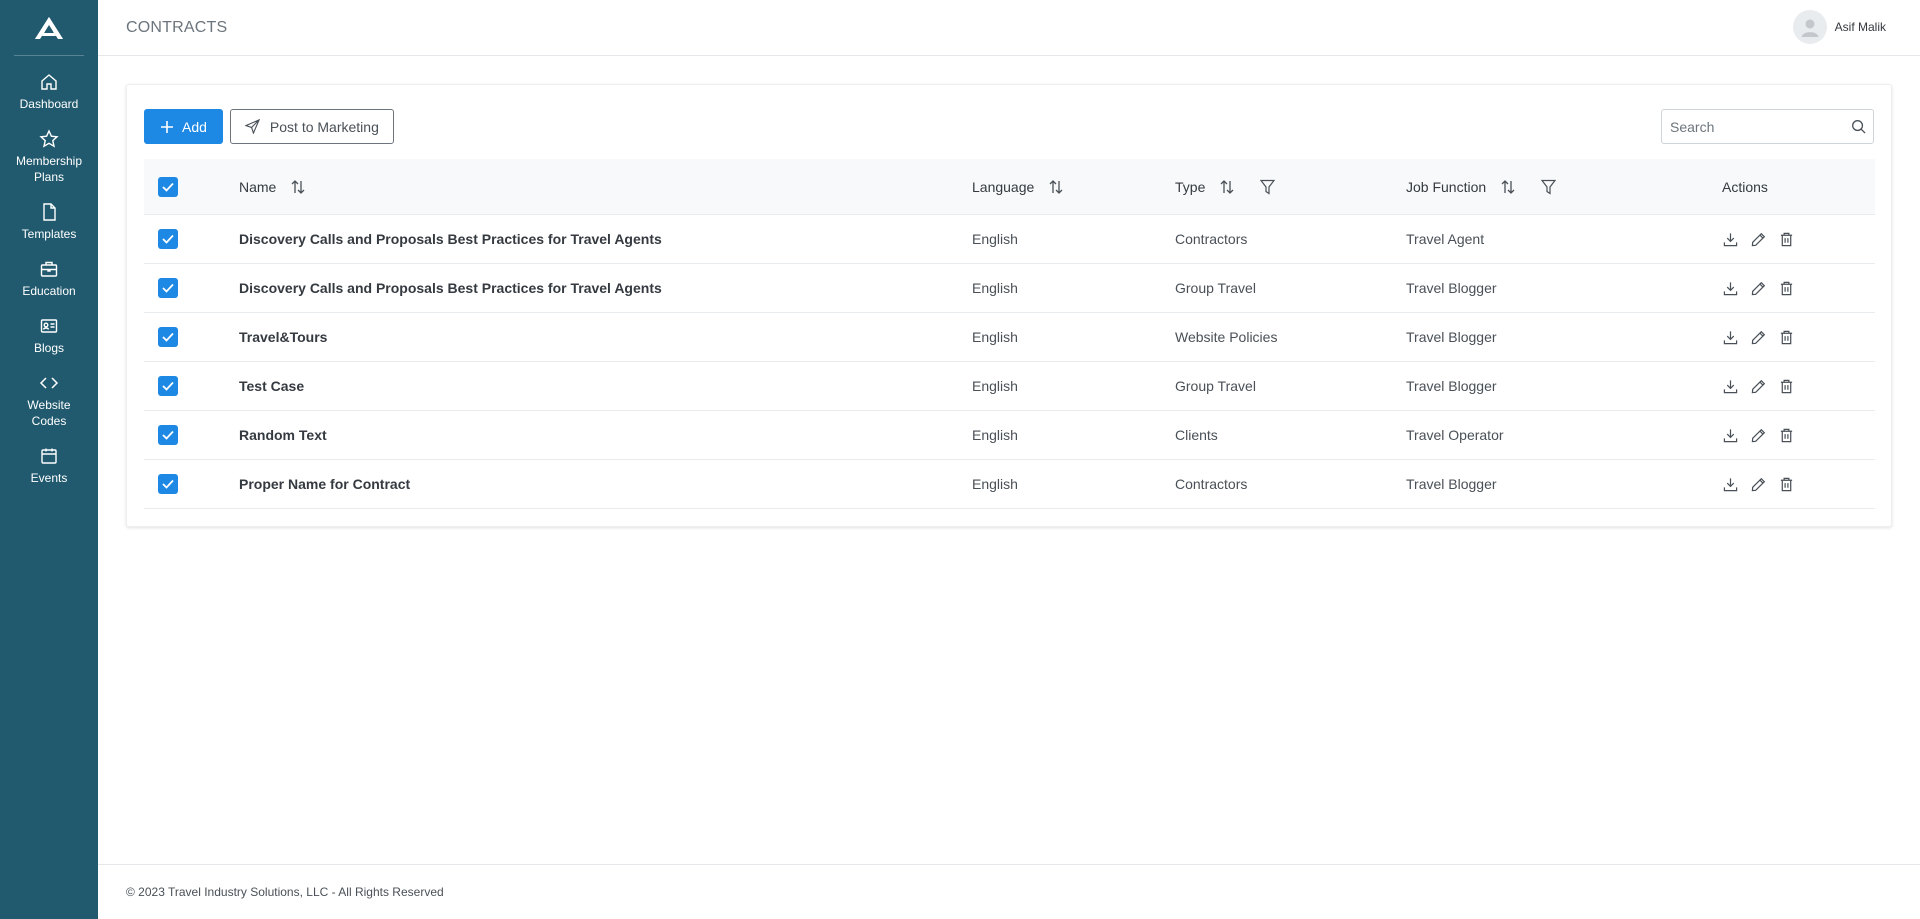 The width and height of the screenshot is (1920, 919). What do you see at coordinates (1752, 126) in the screenshot?
I see `search-input` at bounding box center [1752, 126].